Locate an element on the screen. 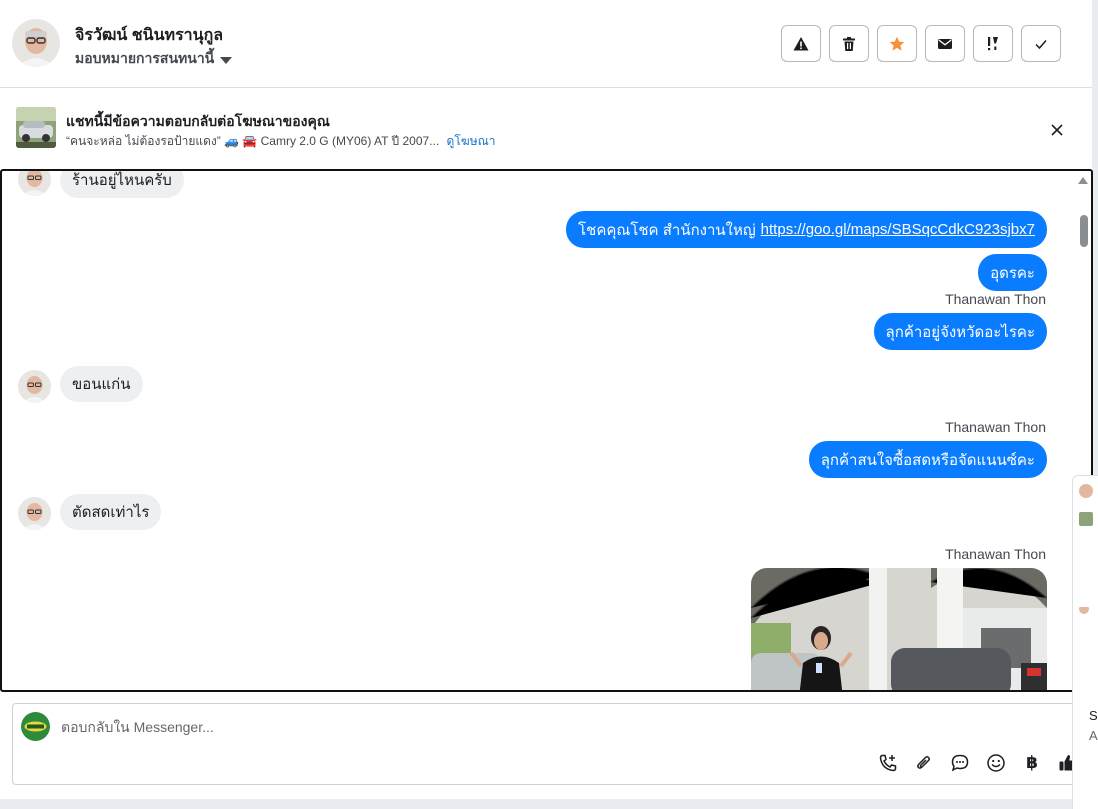 Image resolution: width=1098 pixels, height=809 pixels. view-ad-link: ดูโฆษณา is located at coordinates (471, 141).